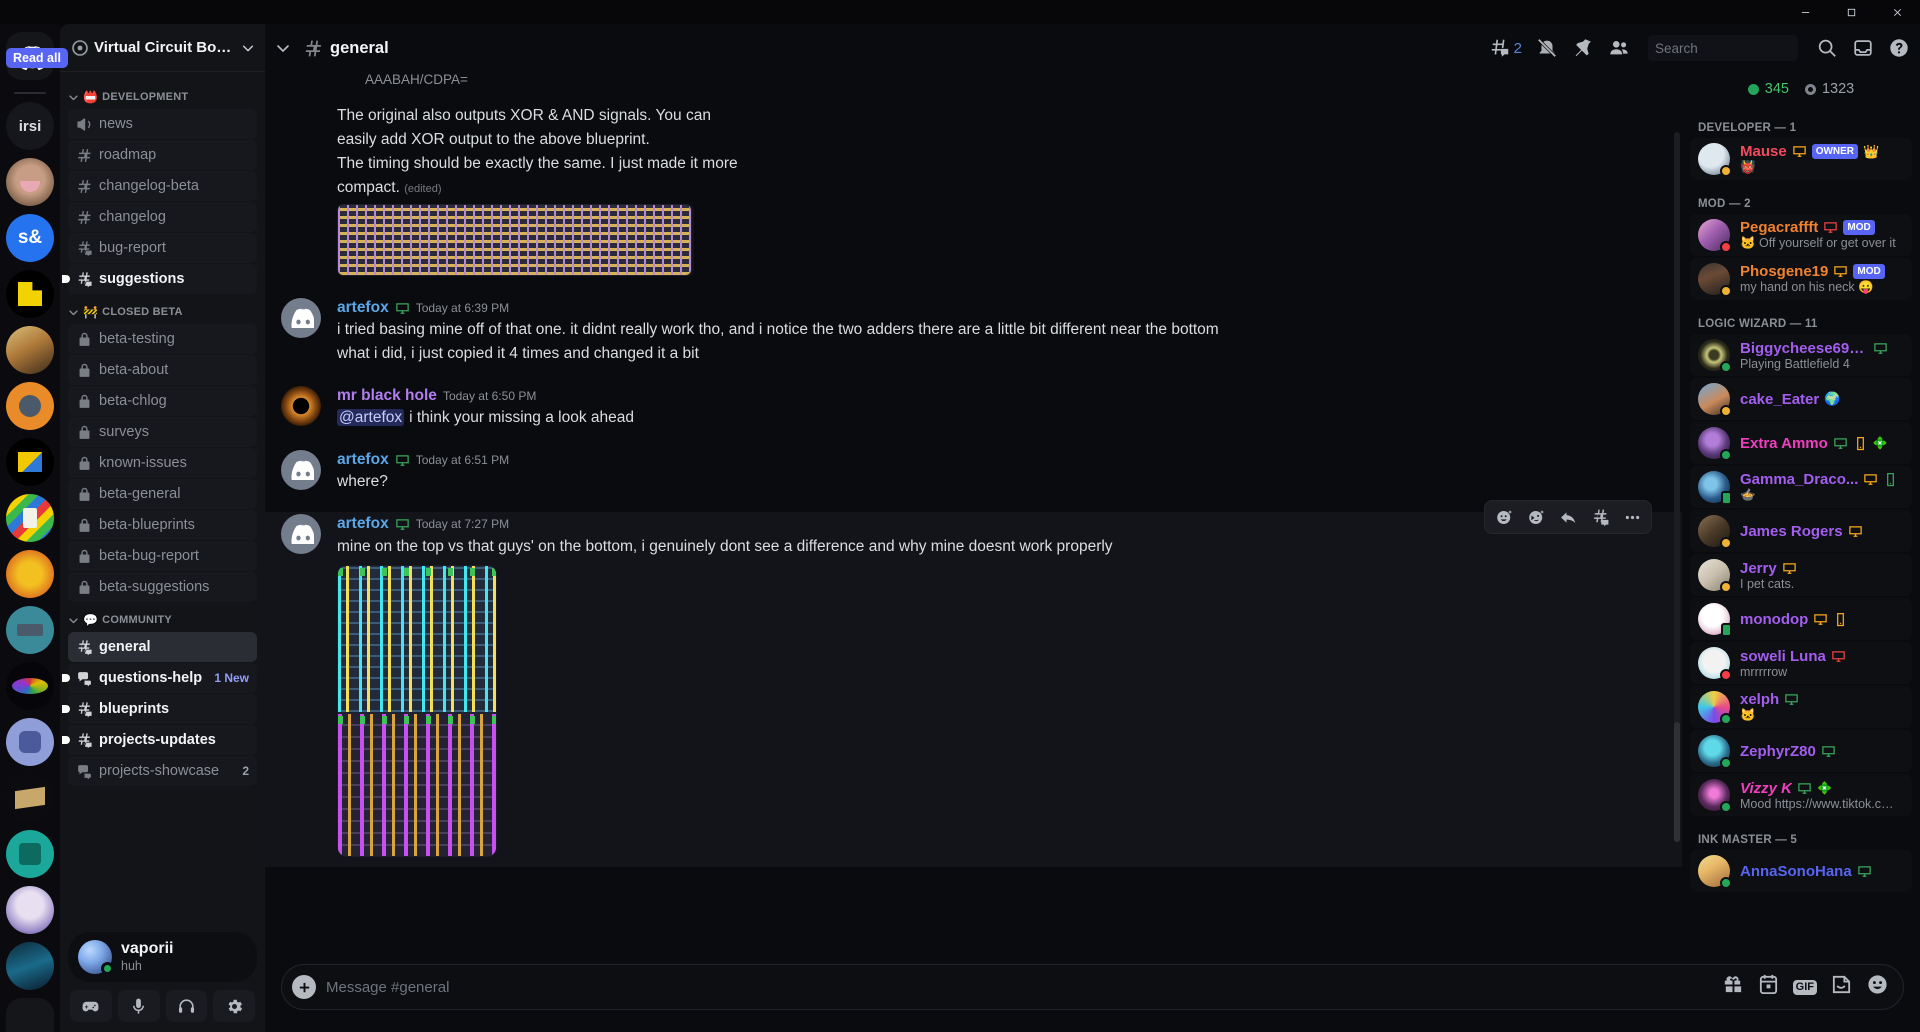 This screenshot has width=1920, height=1032. I want to click on server-icon-smiling-face, so click(30, 182).